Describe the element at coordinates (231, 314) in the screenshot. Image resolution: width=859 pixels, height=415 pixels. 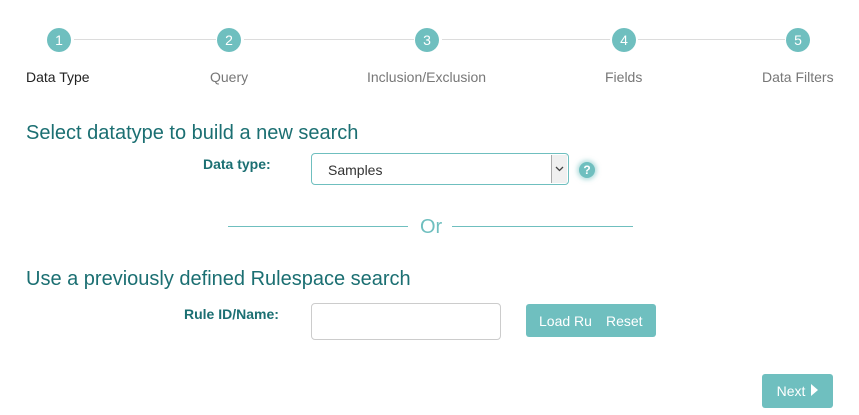
I see `rule-id-label: Rule ID/Name:` at that location.